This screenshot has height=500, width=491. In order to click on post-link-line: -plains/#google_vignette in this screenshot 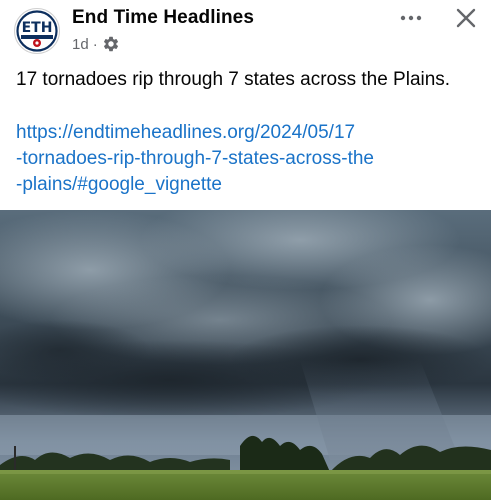, I will do `click(248, 185)`.